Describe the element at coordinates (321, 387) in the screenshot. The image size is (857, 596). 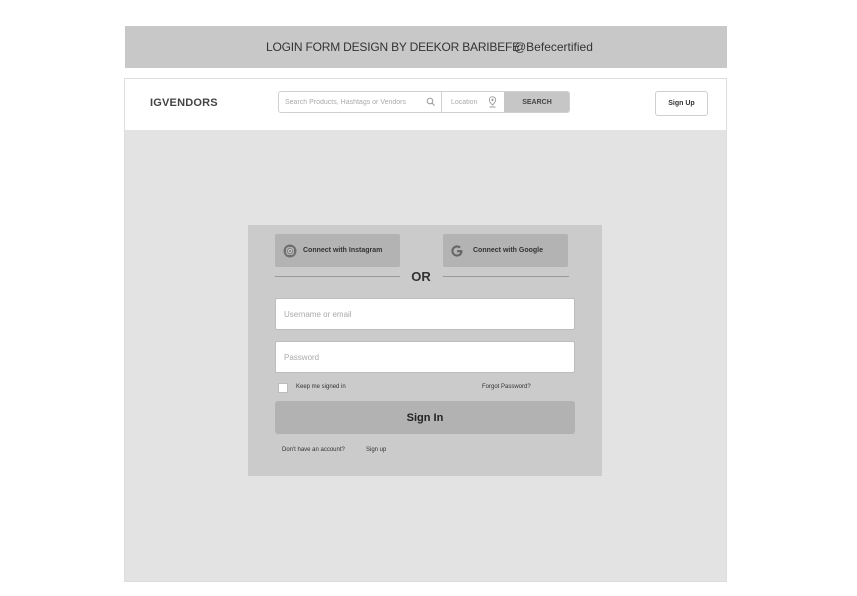
I see `keep-signed-in-label: Keep me signed in` at that location.